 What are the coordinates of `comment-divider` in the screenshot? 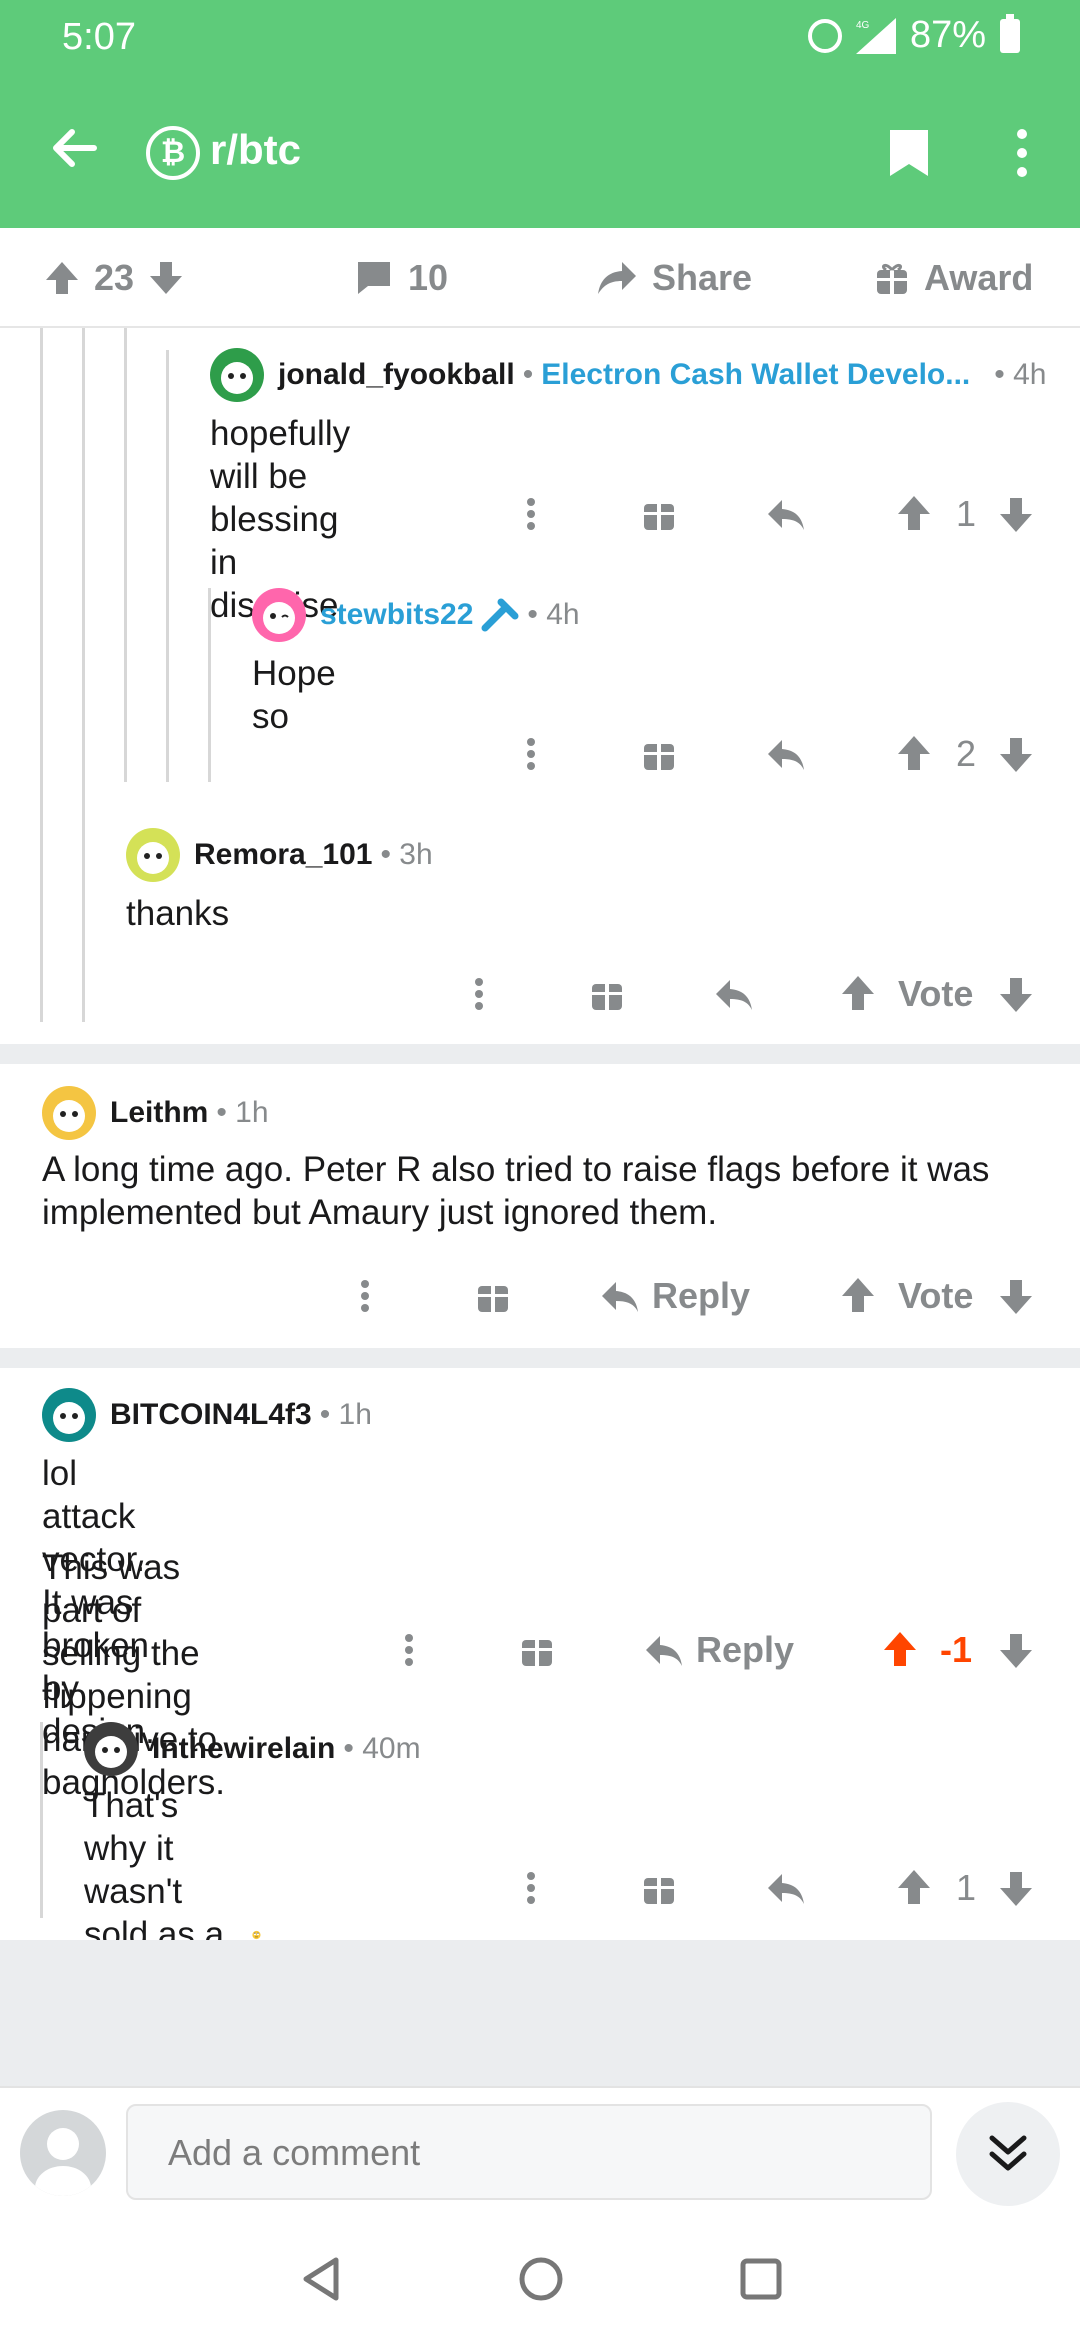 It's located at (540, 1054).